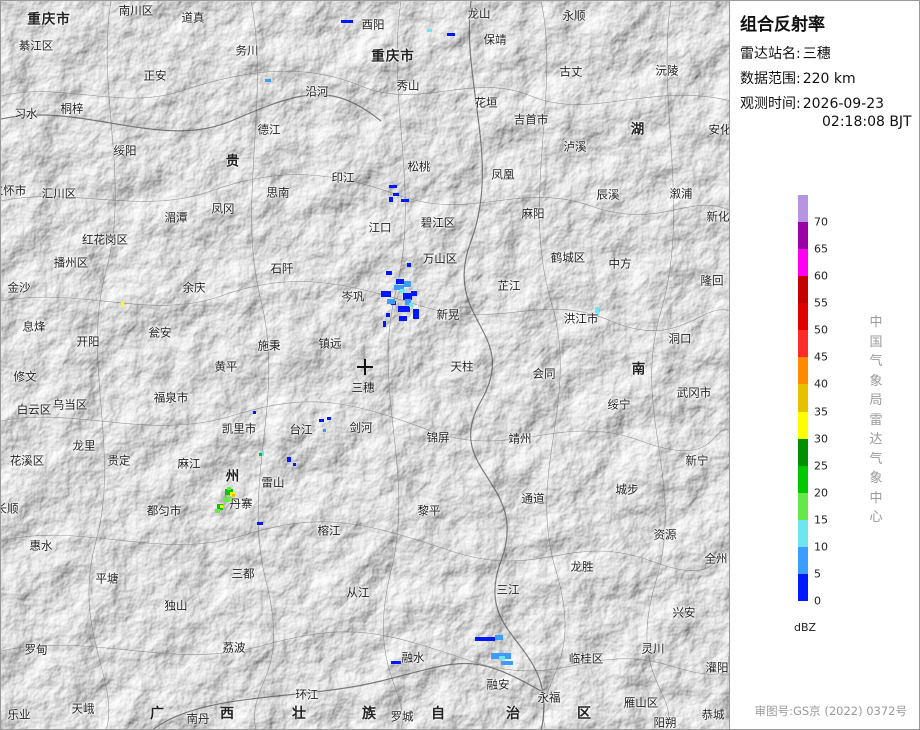 This screenshot has width=920, height=730. What do you see at coordinates (843, 104) in the screenshot?
I see `time-date: 2026-09-23` at bounding box center [843, 104].